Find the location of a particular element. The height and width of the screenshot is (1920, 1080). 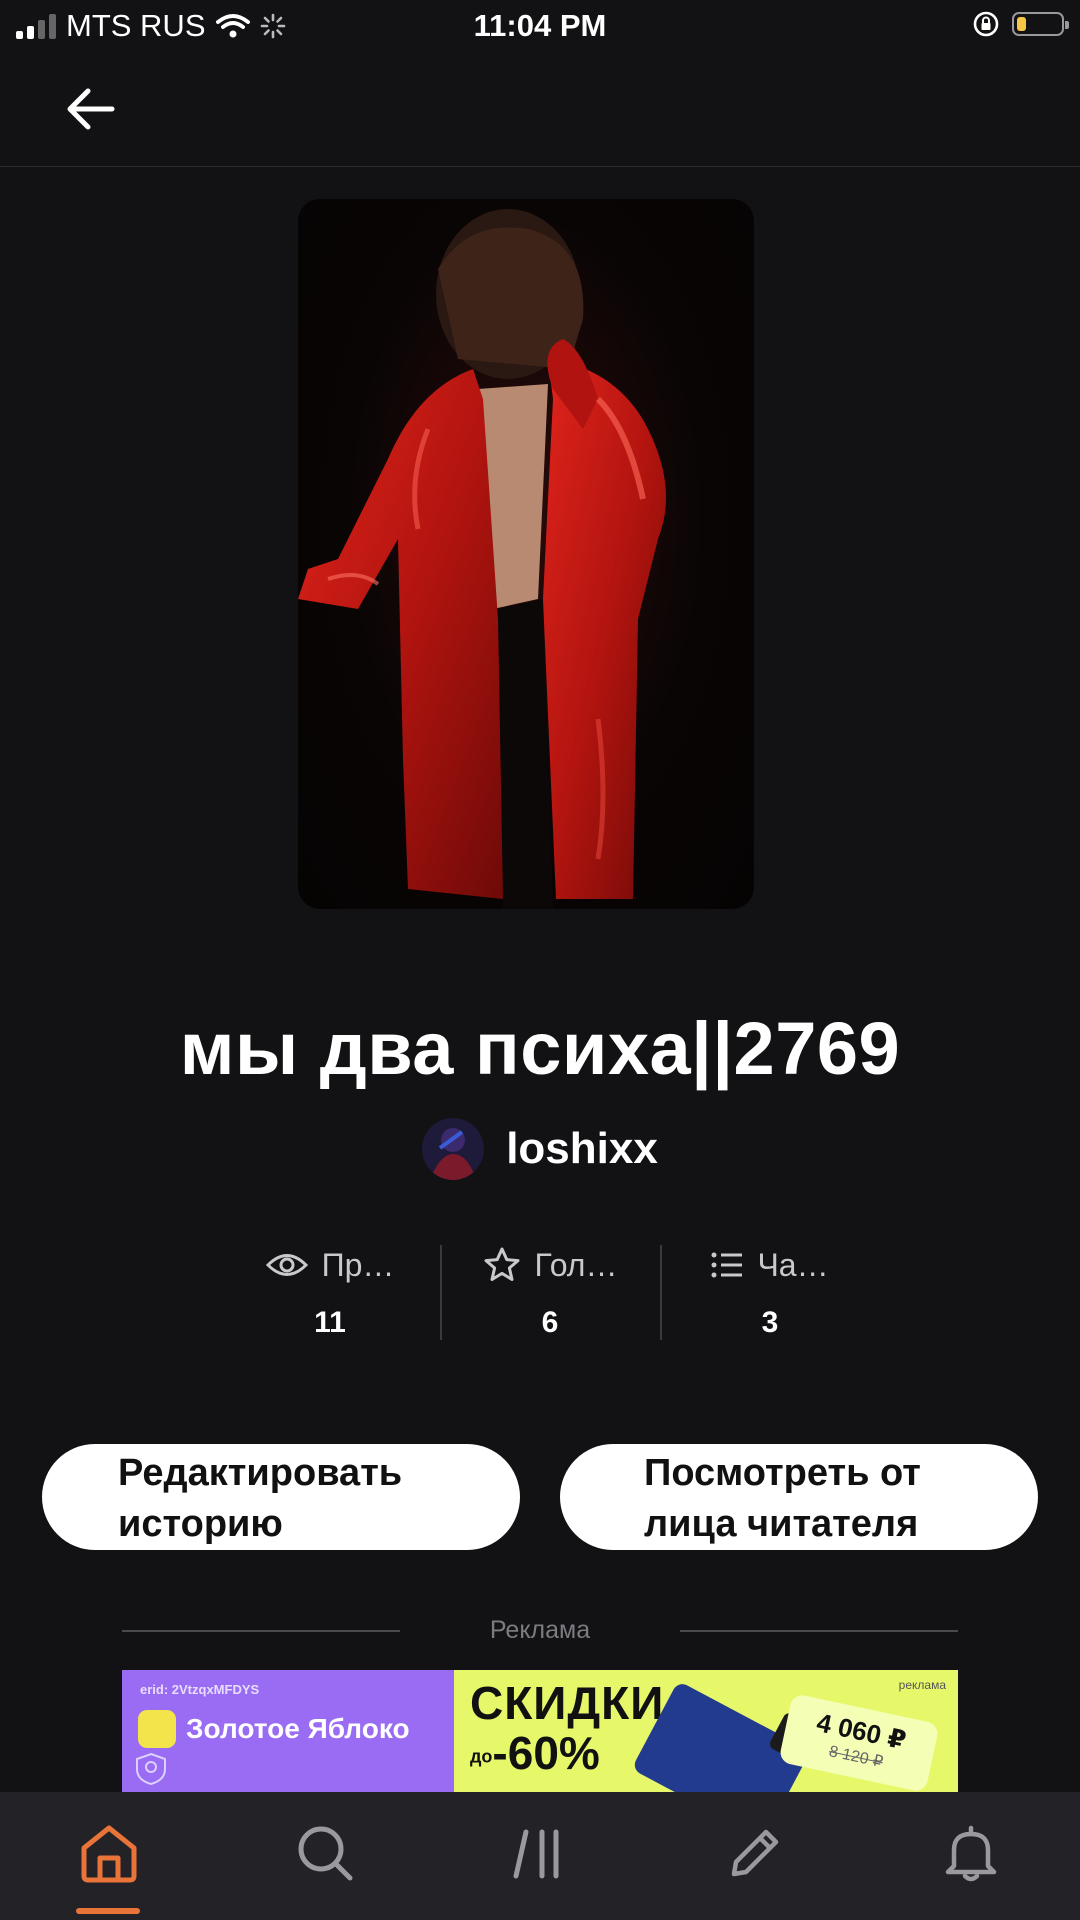

stat-parts-value: 3 is located at coordinates (770, 1322).